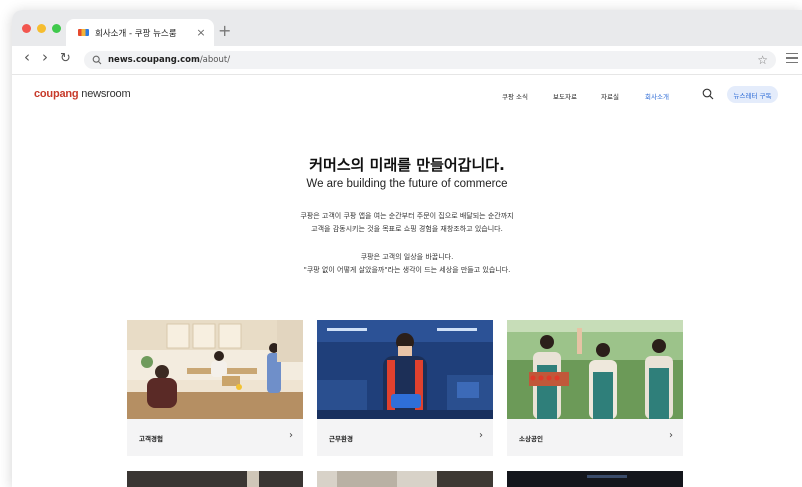  I want to click on reload-icon: ↻, so click(65, 59).